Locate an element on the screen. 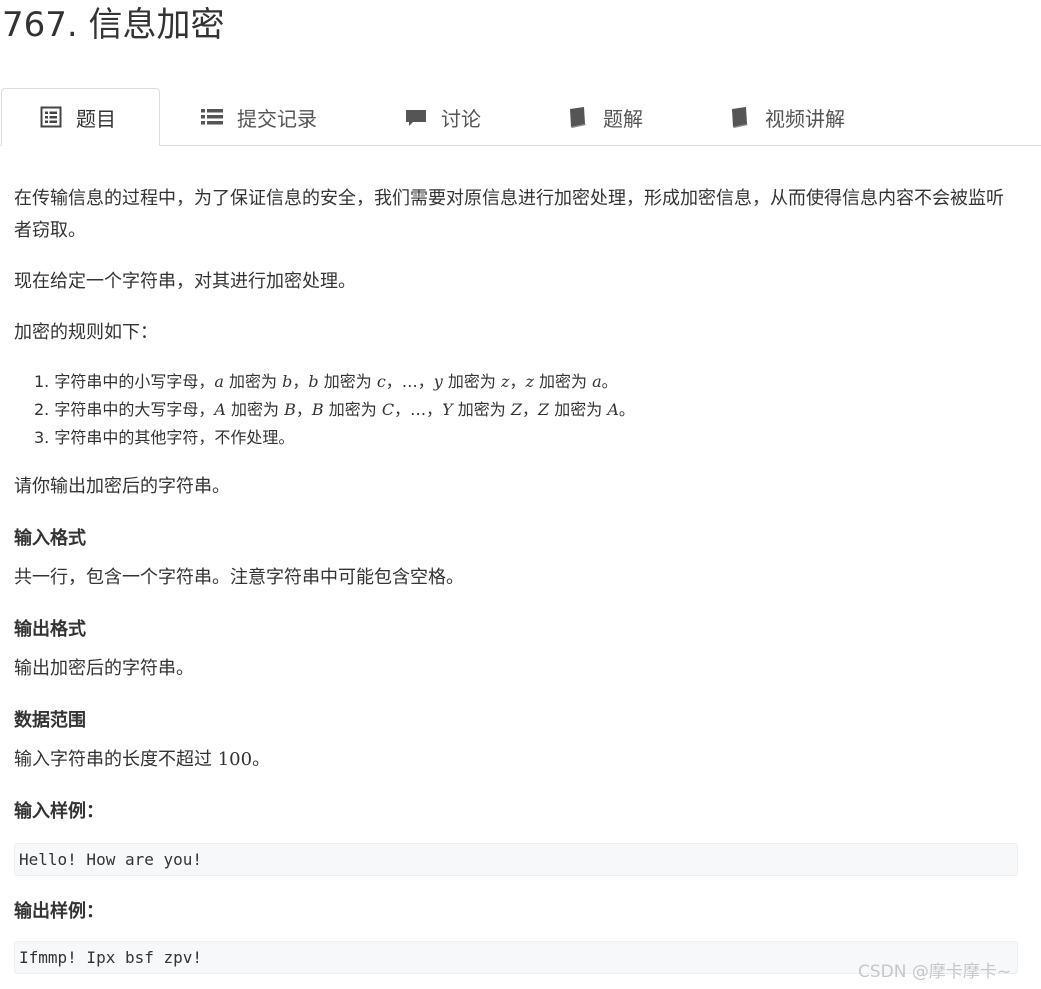 The image size is (1041, 989). output-format-text: 输出加密后的字符串。 is located at coordinates (104, 668).